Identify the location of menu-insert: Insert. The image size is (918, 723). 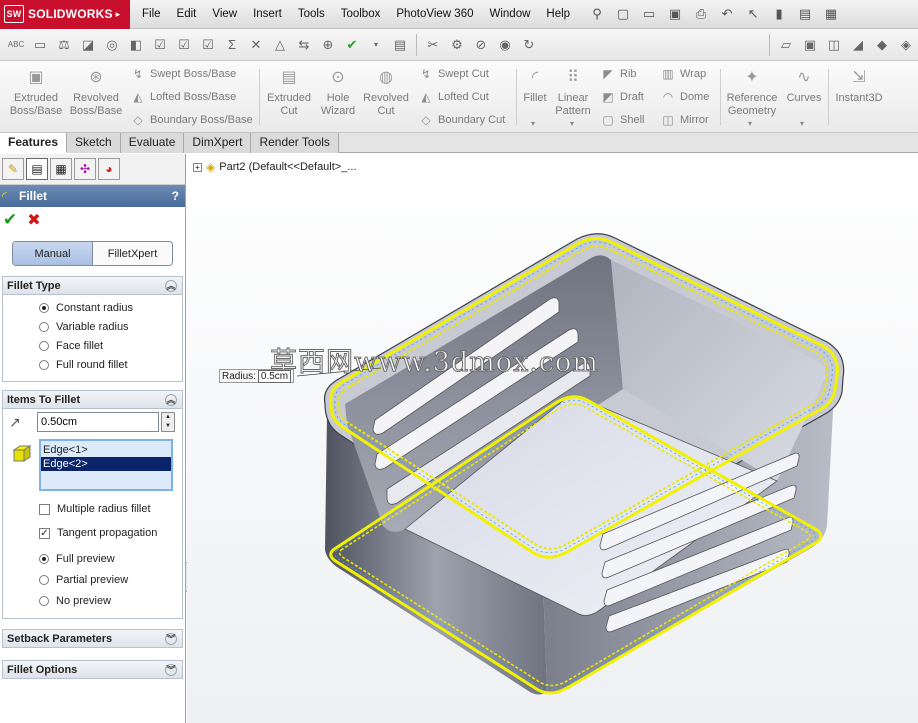
(267, 14).